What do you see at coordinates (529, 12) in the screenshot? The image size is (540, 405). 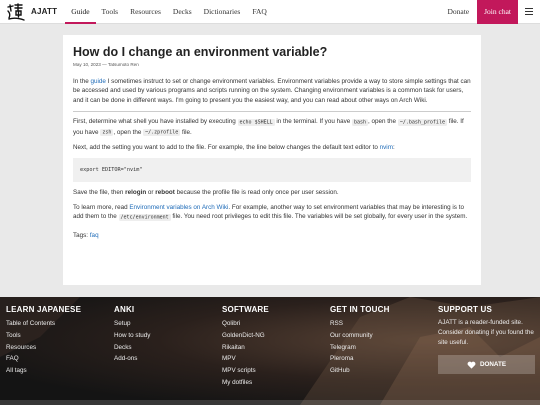 I see `menu-icon` at bounding box center [529, 12].